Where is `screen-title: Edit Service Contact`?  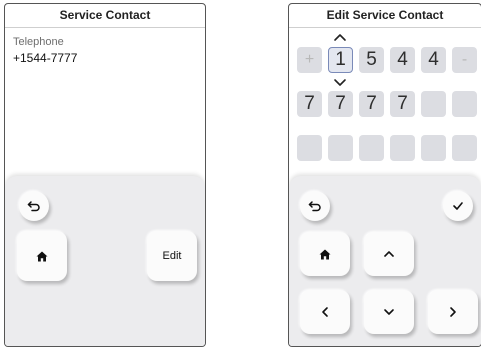 screen-title: Edit Service Contact is located at coordinates (385, 16).